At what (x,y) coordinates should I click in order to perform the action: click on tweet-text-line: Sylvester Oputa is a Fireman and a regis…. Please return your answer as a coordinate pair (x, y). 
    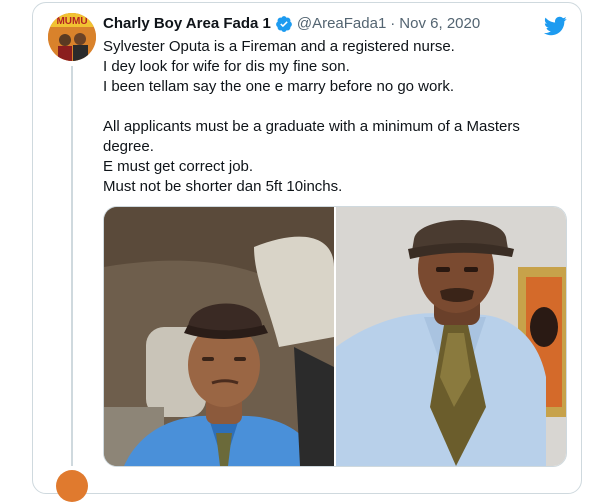
    Looking at the image, I should click on (279, 46).